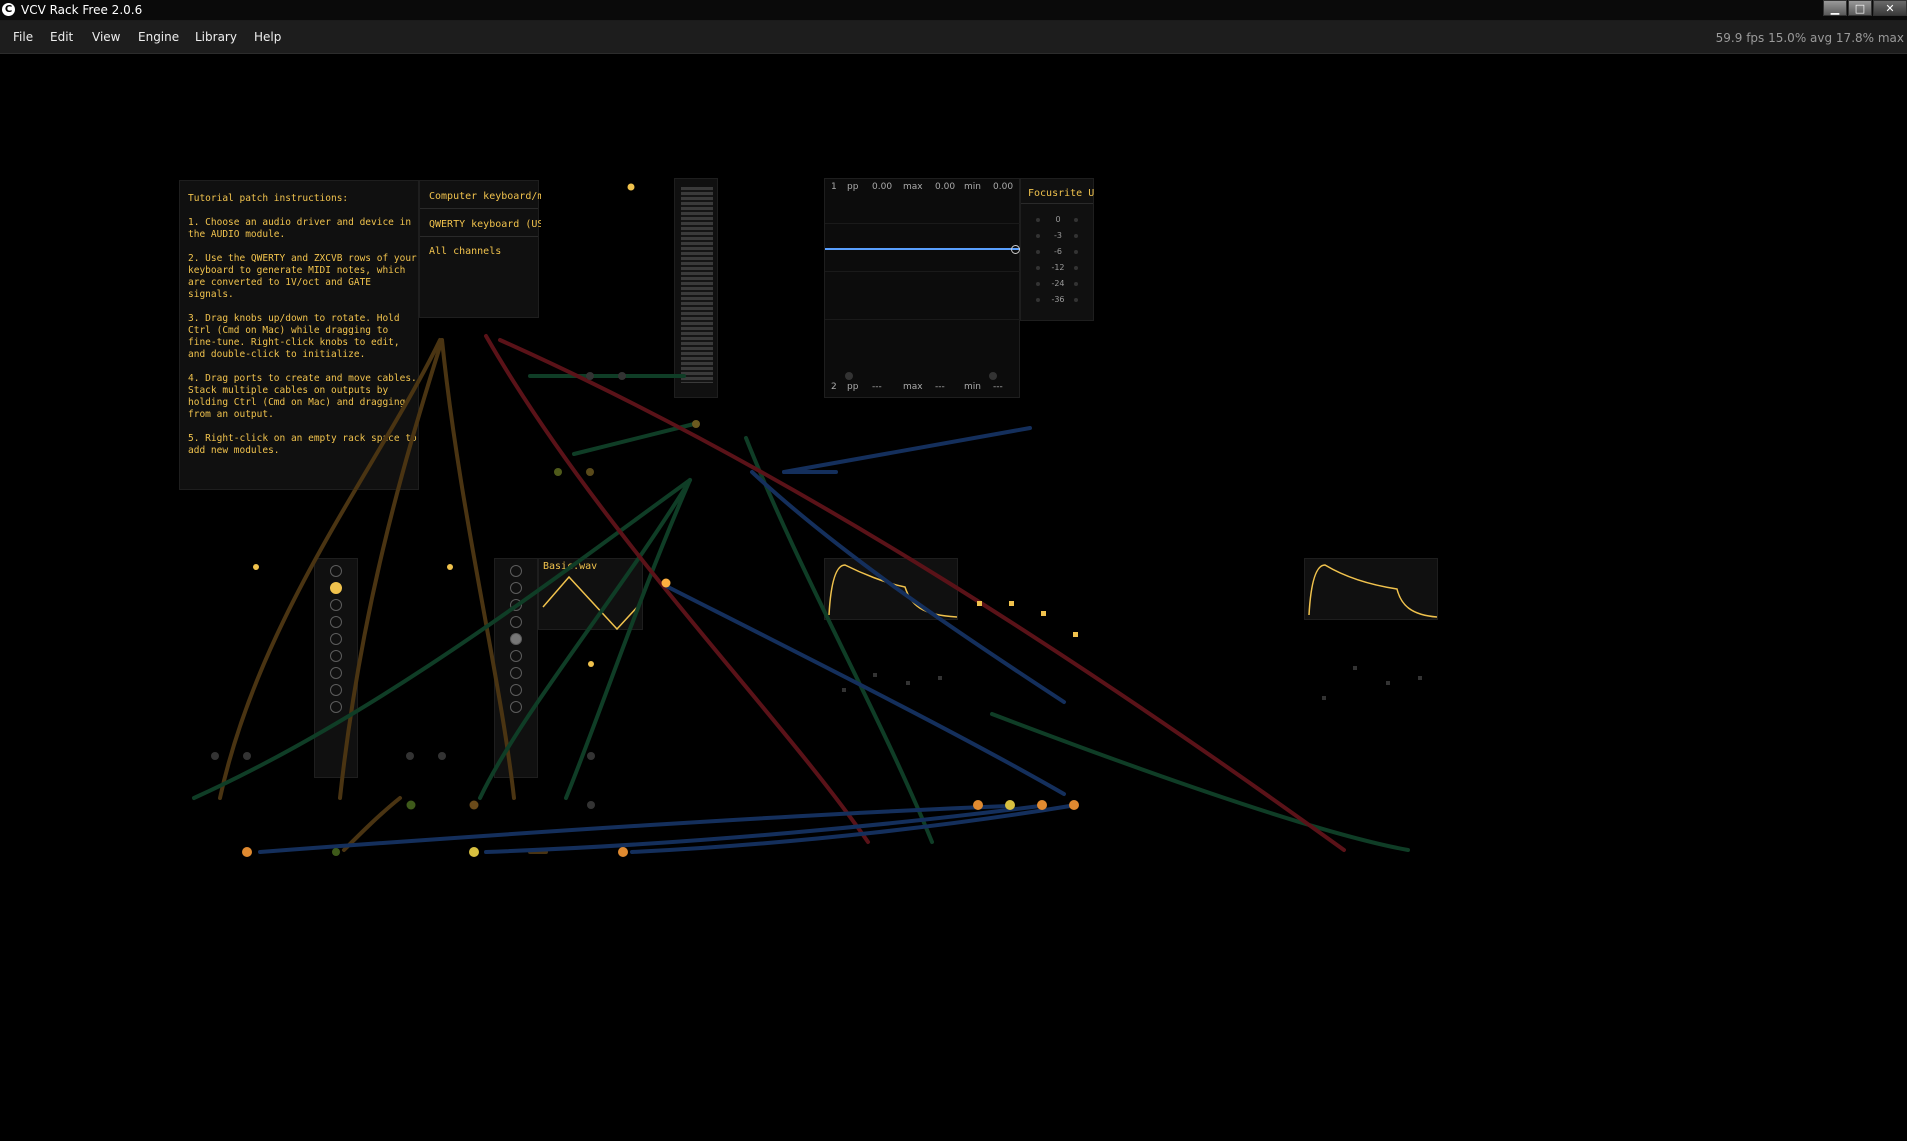 The image size is (1907, 1141). I want to click on window-titlebar: C VCV Rack Free 2.0.6 ▁ □ ✕, so click(953, 10).